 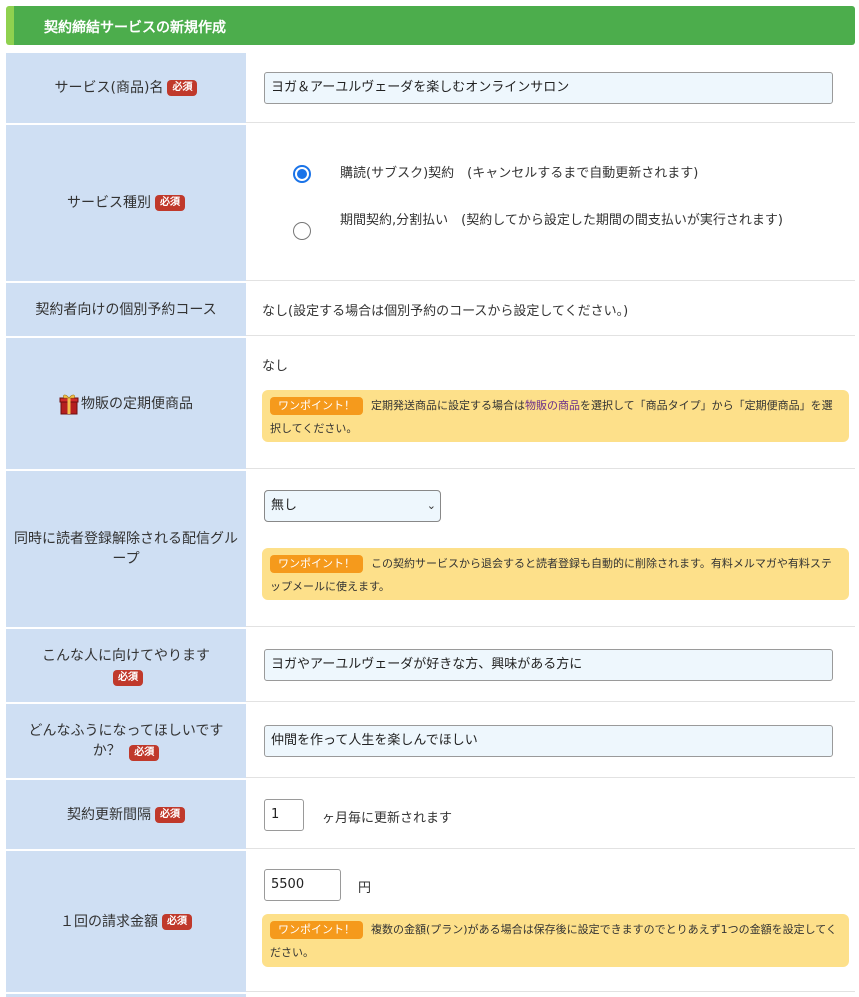 What do you see at coordinates (126, 665) in the screenshot?
I see `target-label-cell: こんな人に向けてやります 必須` at bounding box center [126, 665].